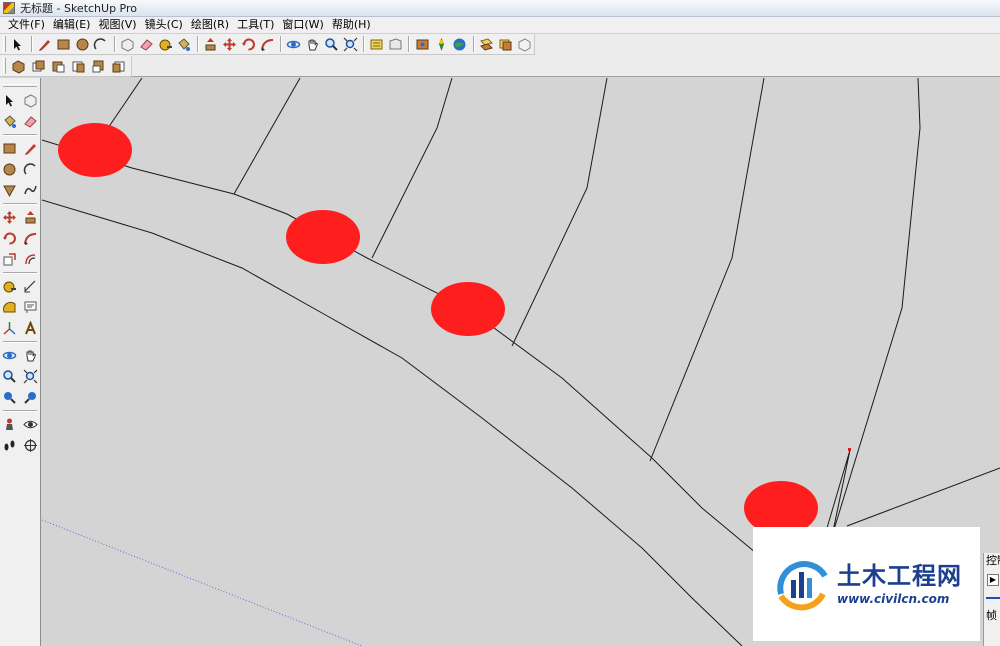 The width and height of the screenshot is (1000, 646). I want to click on scale-tool-button, so click(9, 259).